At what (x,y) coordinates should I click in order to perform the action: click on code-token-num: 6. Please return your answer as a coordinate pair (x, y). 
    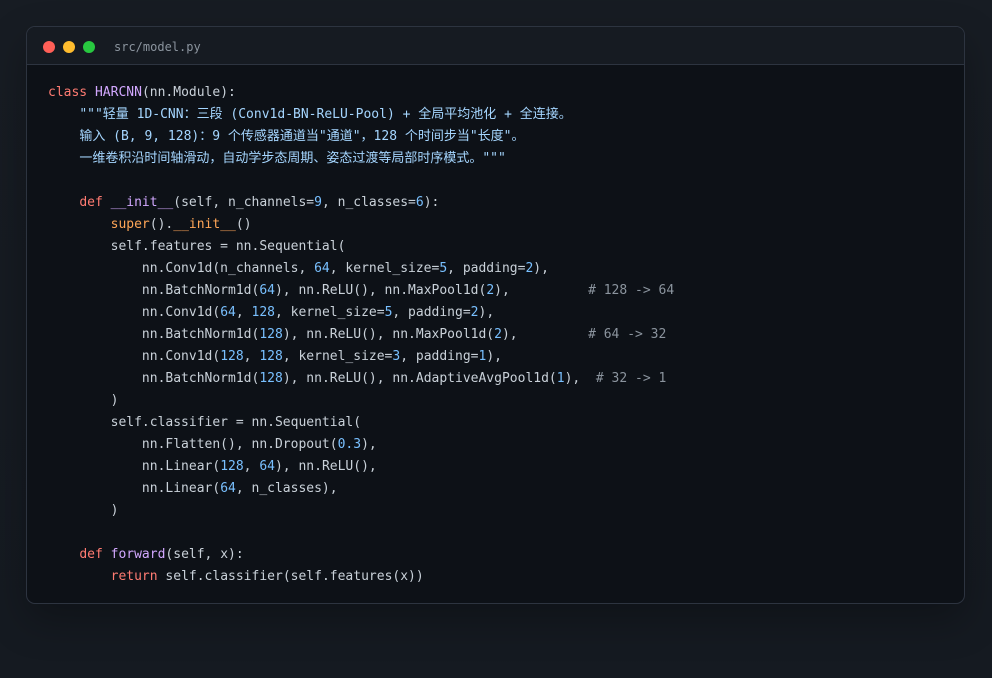
    Looking at the image, I should click on (419, 202).